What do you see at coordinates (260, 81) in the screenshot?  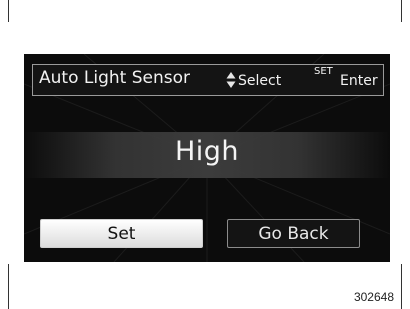 I see `select-hint: Select` at bounding box center [260, 81].